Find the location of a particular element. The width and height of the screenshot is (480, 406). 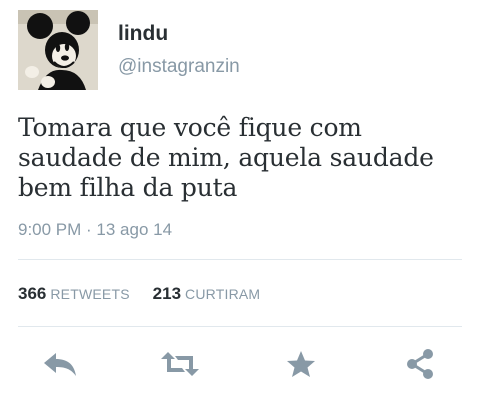

likes-count: 213 is located at coordinates (167, 293).